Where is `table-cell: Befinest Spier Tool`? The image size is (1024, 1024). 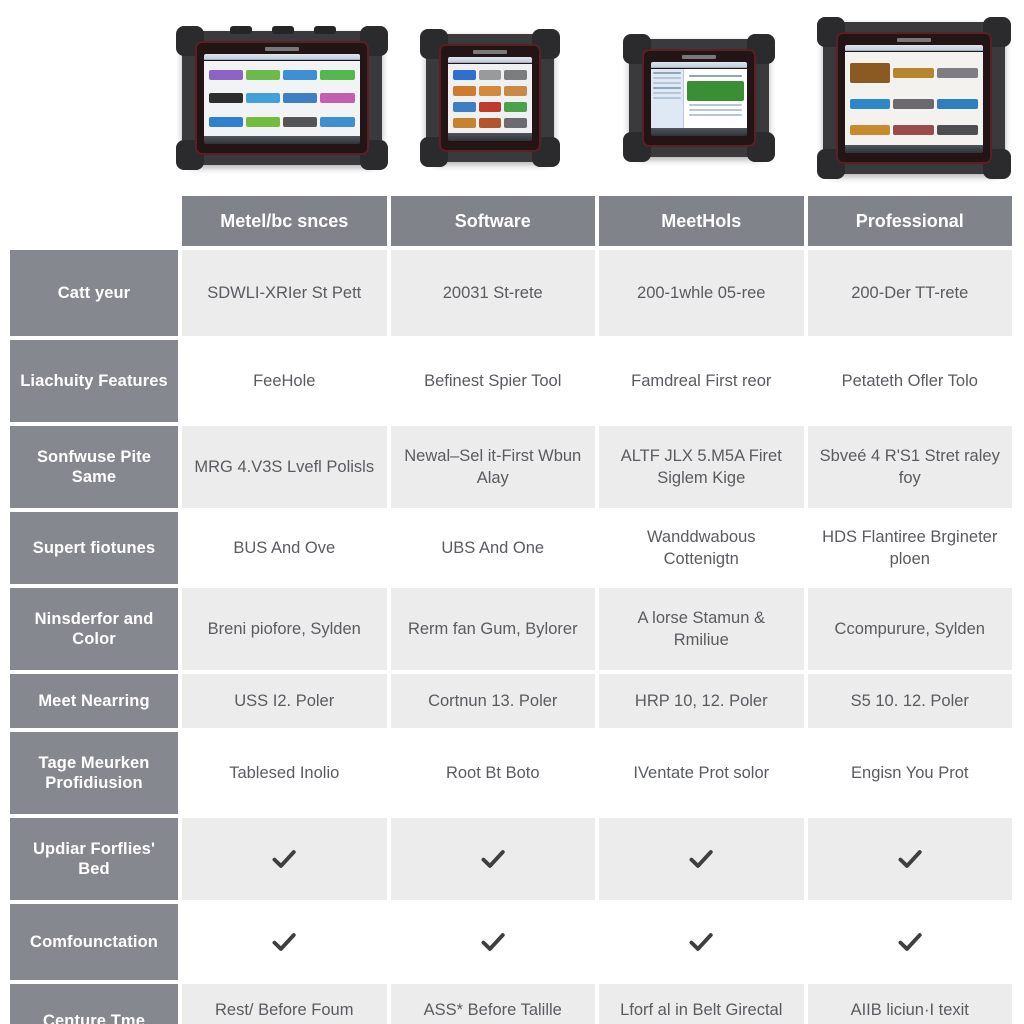 table-cell: Befinest Spier Tool is located at coordinates (492, 381).